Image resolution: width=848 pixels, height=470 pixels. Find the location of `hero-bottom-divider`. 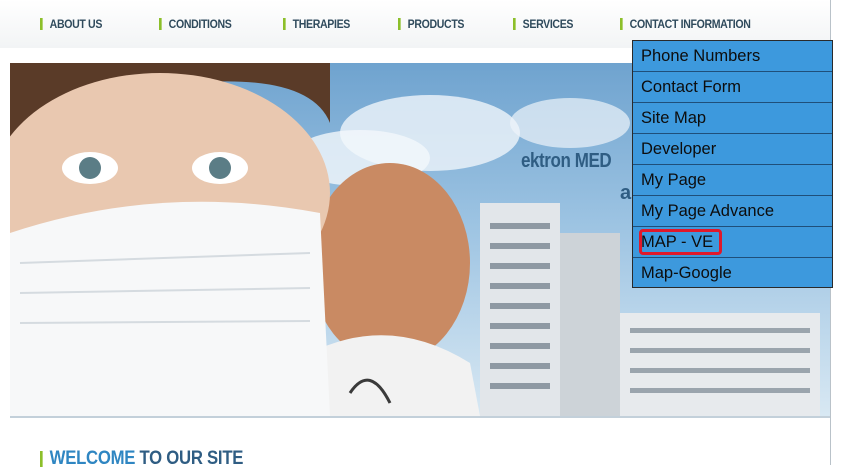

hero-bottom-divider is located at coordinates (420, 417).